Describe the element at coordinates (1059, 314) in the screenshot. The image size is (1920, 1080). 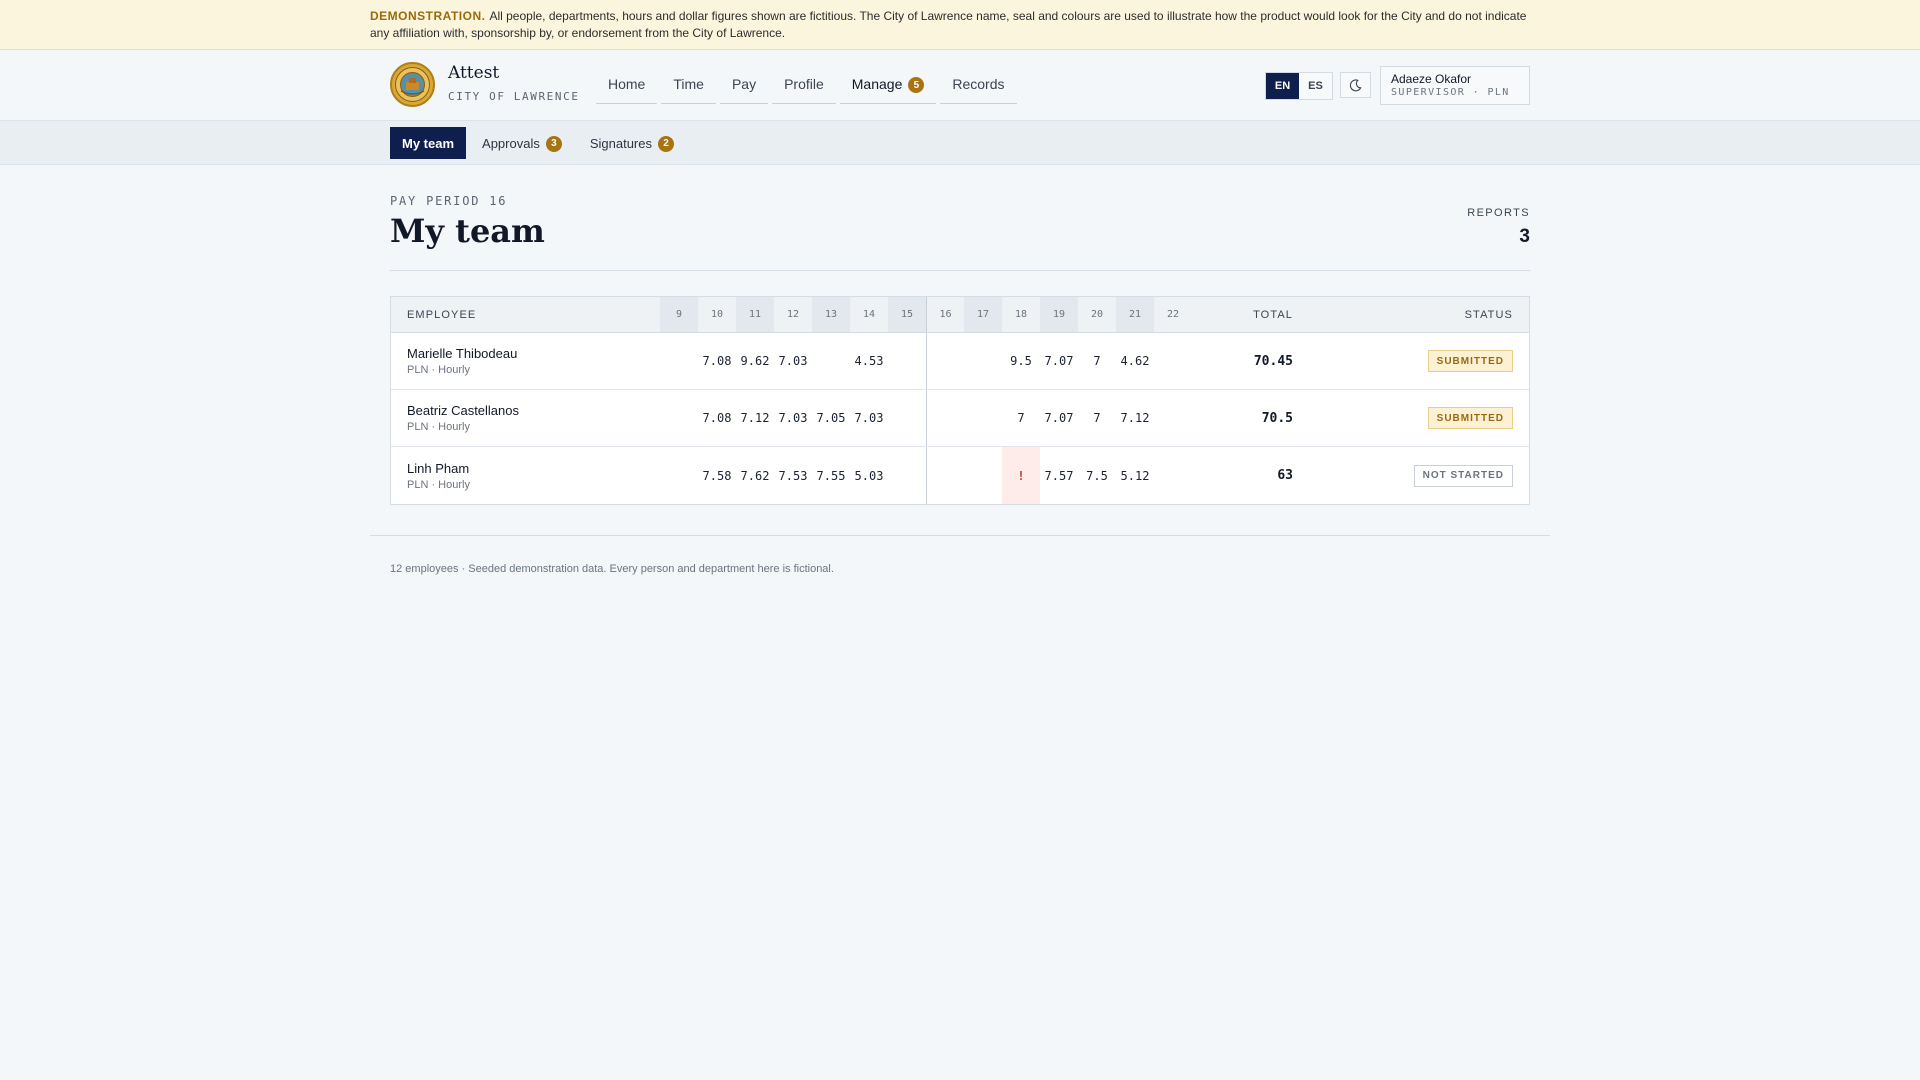
I see `header-day: 19` at that location.